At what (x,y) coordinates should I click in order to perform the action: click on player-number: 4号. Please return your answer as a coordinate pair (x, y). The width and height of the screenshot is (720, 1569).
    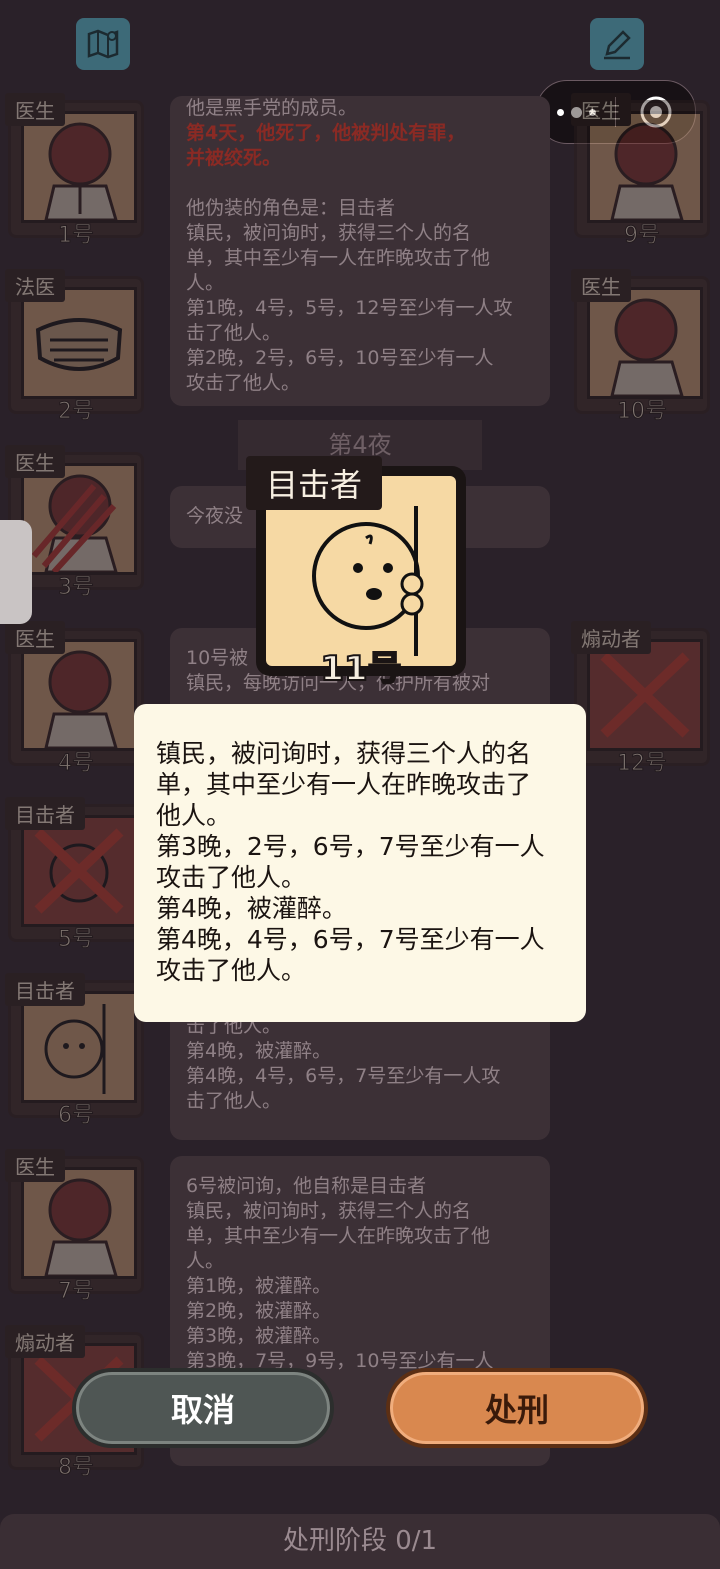
    Looking at the image, I should click on (76, 764).